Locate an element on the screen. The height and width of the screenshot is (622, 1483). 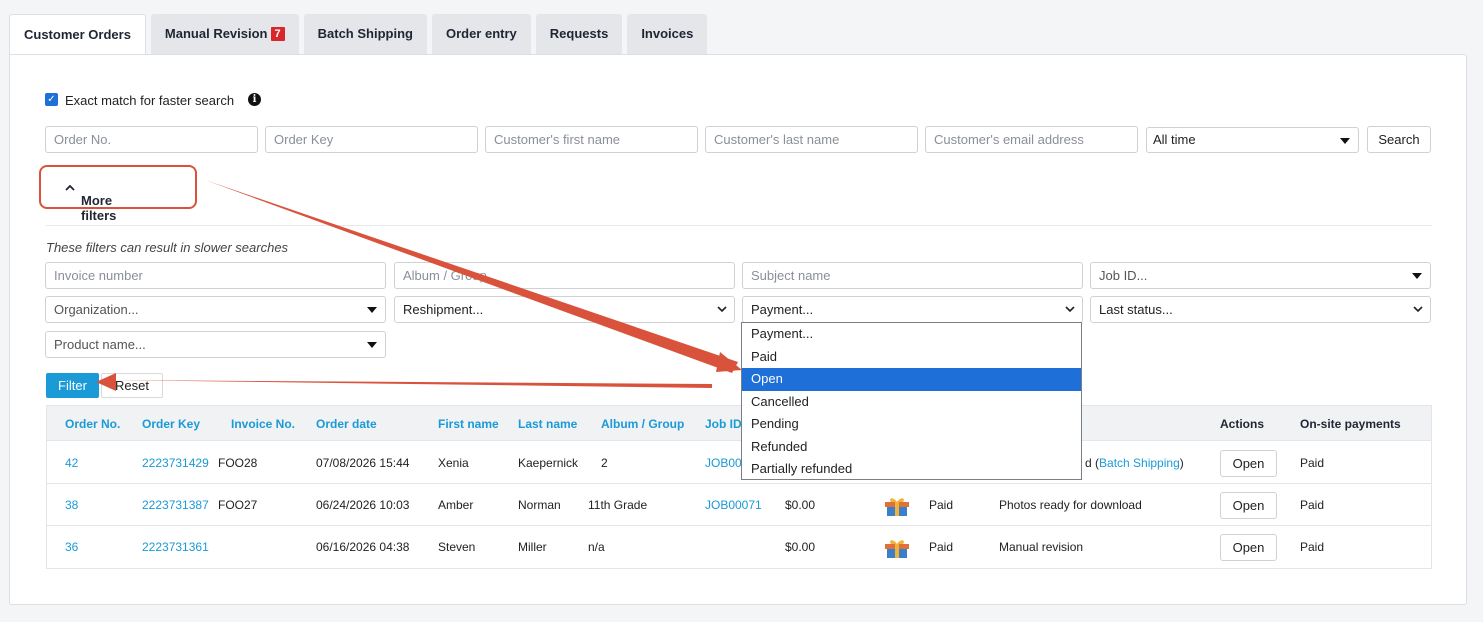
tab-customer-orders: Customer Orders is located at coordinates (77, 35).